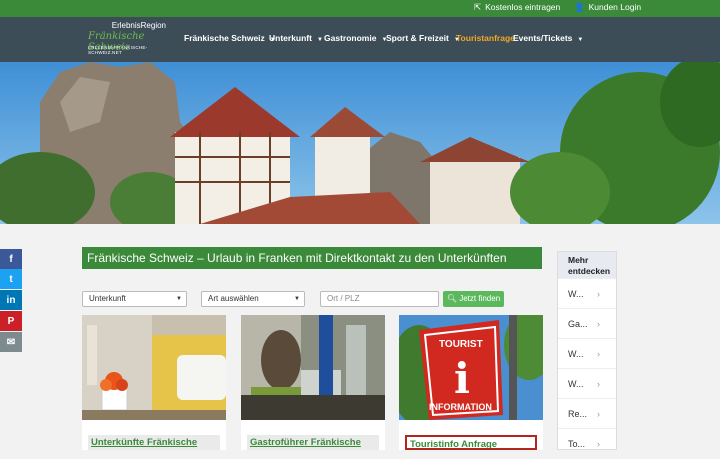  Describe the element at coordinates (587, 323) in the screenshot. I see `sidebar-item: Ga... ›` at that location.